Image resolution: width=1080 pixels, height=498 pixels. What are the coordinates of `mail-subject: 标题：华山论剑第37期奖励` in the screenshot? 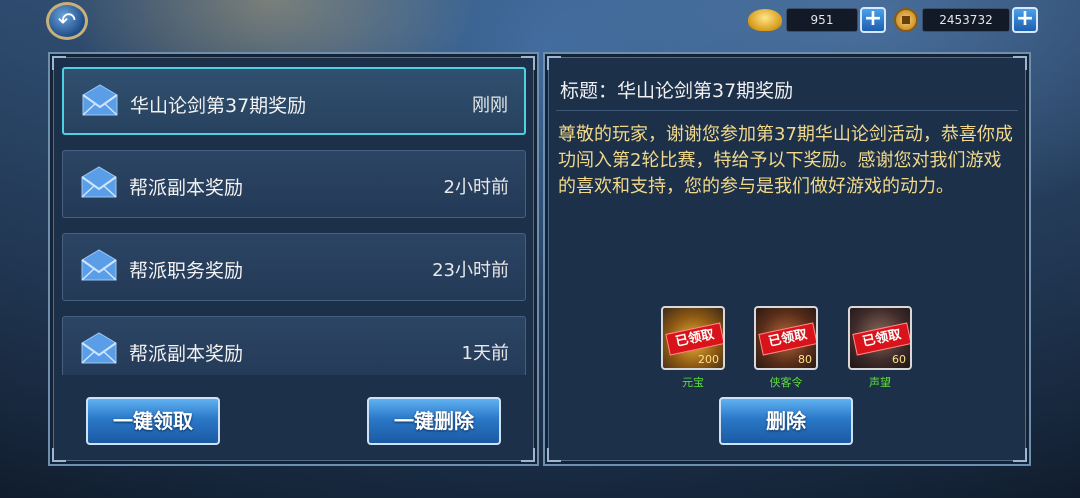 It's located at (677, 91).